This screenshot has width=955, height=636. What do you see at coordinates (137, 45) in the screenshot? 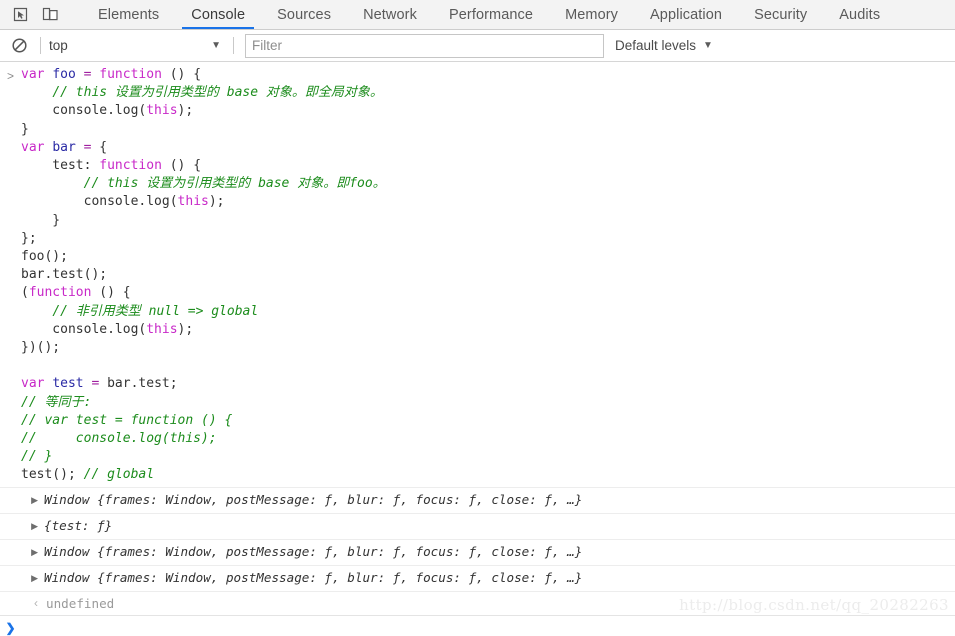
I see `execution-context-select: top ▼` at bounding box center [137, 45].